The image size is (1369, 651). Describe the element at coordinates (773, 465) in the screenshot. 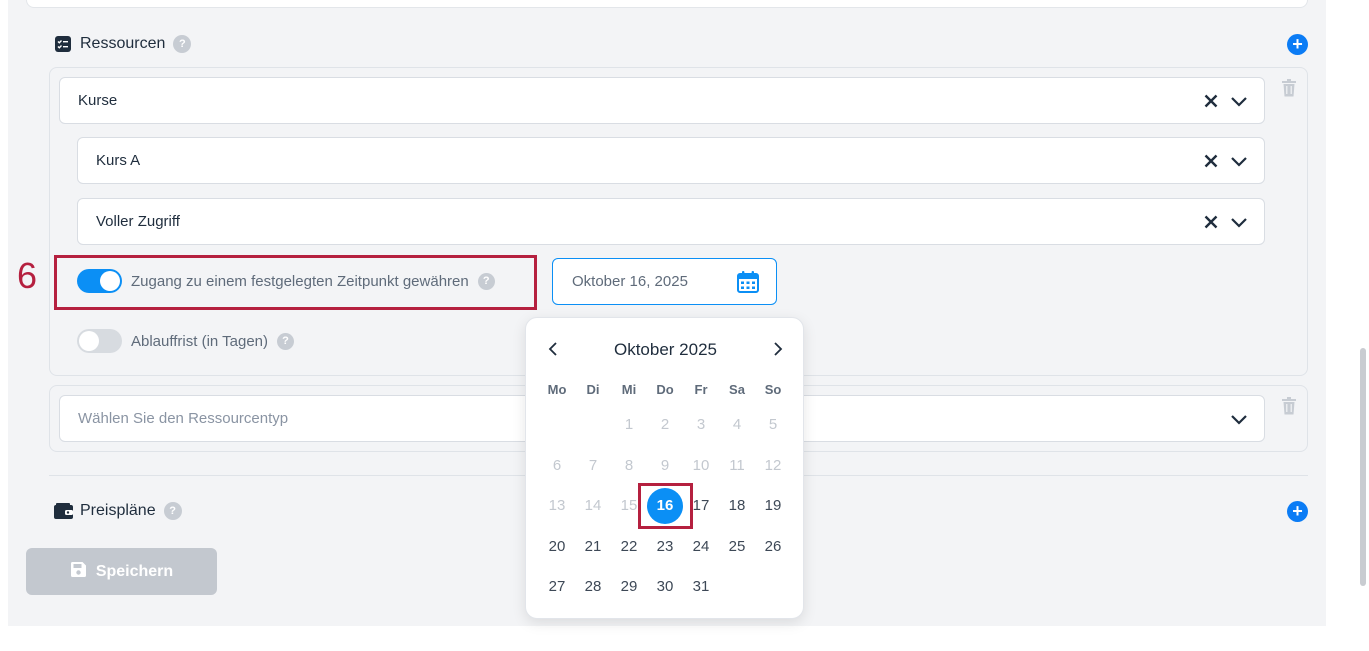

I see `calendar-day: 12` at that location.